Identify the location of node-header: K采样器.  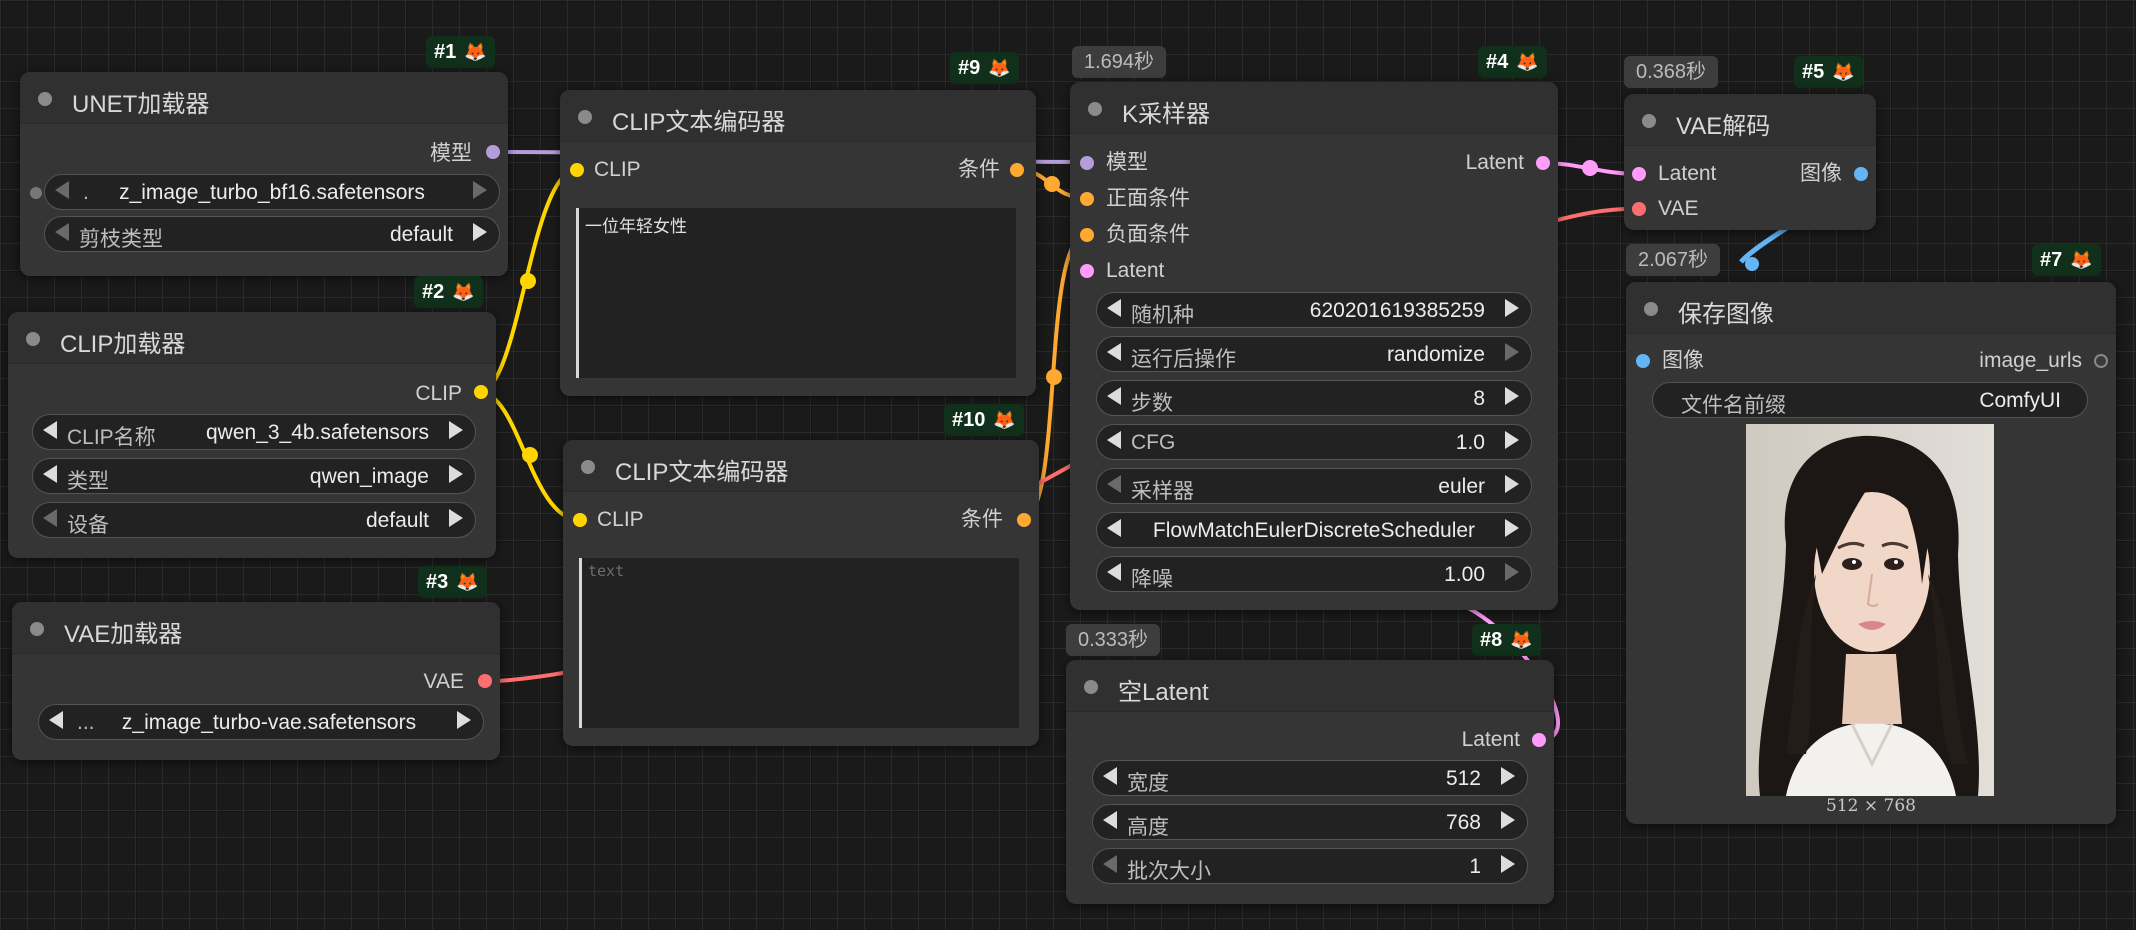
(1314, 108).